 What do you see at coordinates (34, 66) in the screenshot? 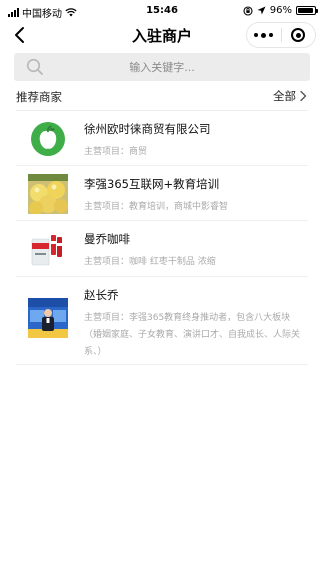
I see `search-icon` at bounding box center [34, 66].